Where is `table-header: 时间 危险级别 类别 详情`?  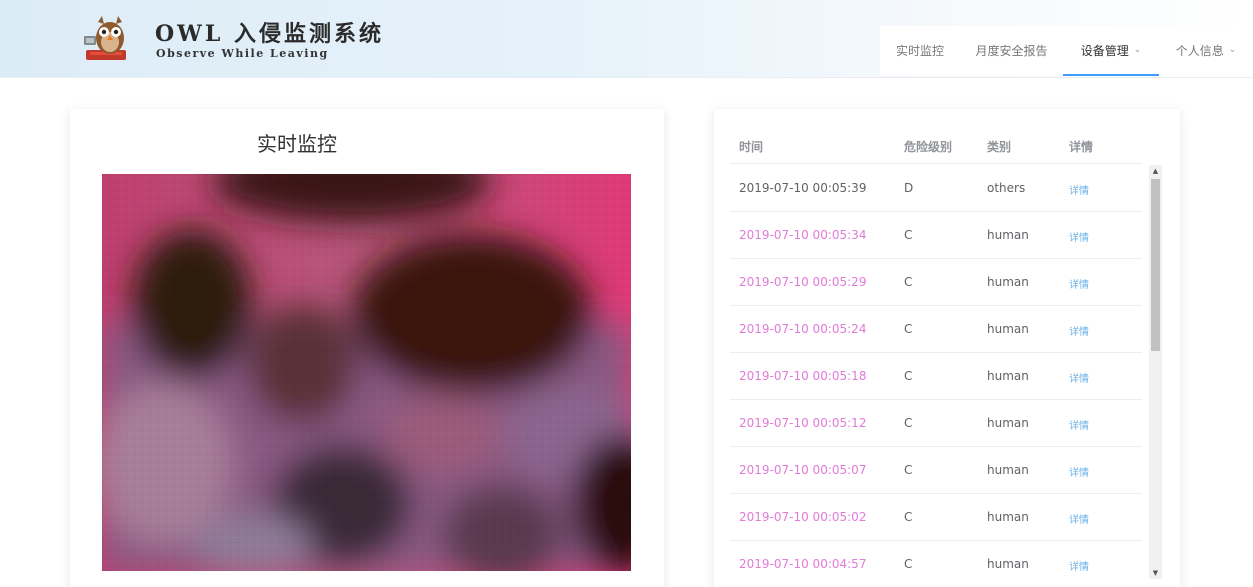 table-header: 时间 危险级别 类别 详情 is located at coordinates (936, 145).